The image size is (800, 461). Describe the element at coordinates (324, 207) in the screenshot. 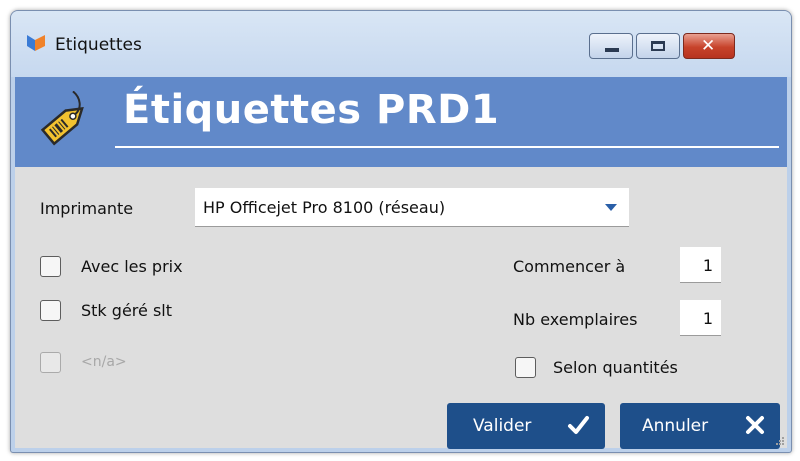

I see `printer-value: HP Officejet Pro 8100 (réseau)` at that location.